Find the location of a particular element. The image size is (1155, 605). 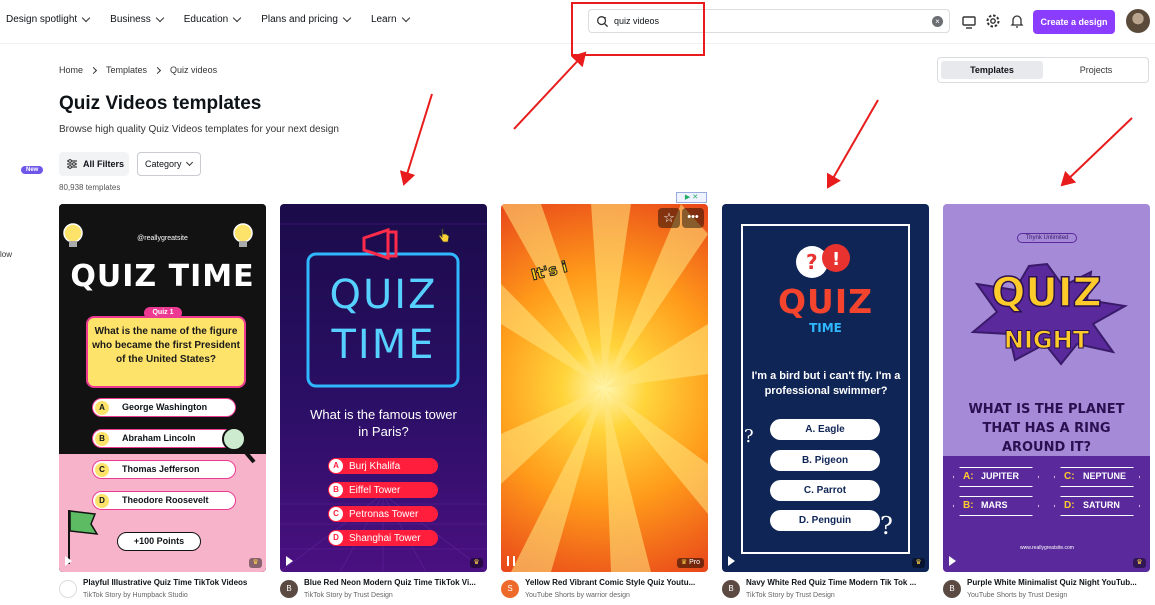

card2-opt-a: Burj Khalifa is located at coordinates (375, 466).